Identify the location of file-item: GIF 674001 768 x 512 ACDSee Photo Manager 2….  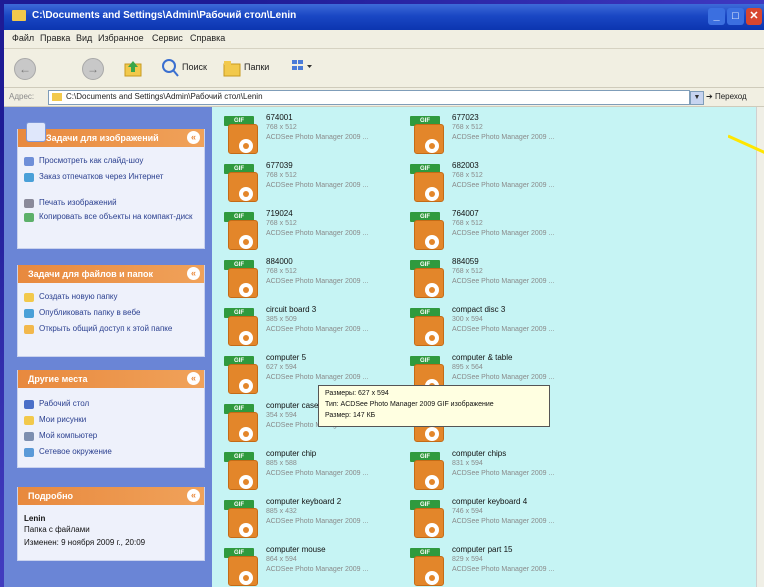
(319, 136).